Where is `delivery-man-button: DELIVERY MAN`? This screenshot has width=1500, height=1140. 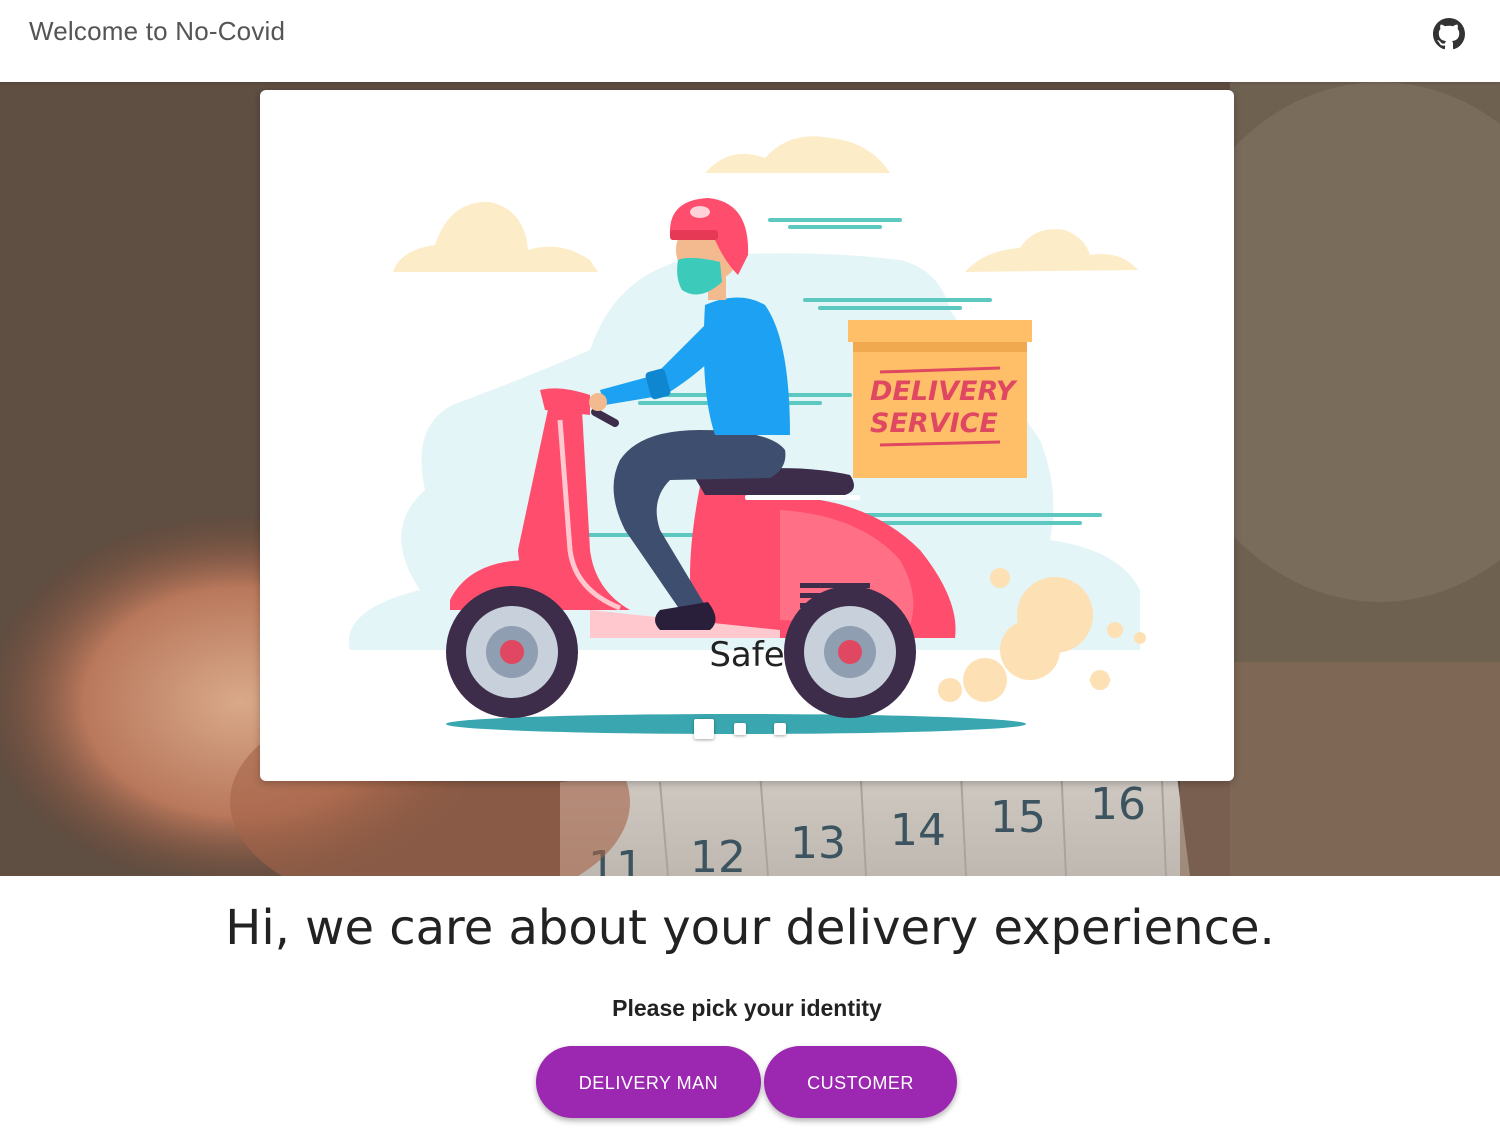
delivery-man-button: DELIVERY MAN is located at coordinates (648, 1082).